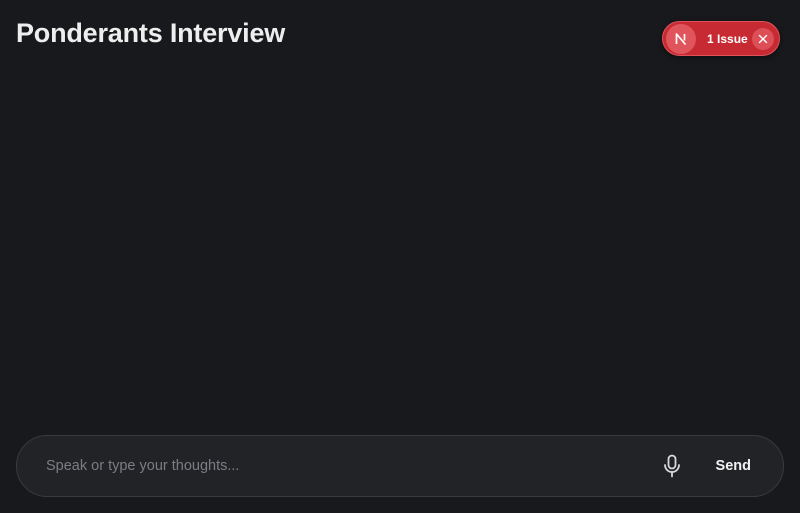 The image size is (800, 513). What do you see at coordinates (151, 33) in the screenshot?
I see `page-title: Ponderants Interview` at bounding box center [151, 33].